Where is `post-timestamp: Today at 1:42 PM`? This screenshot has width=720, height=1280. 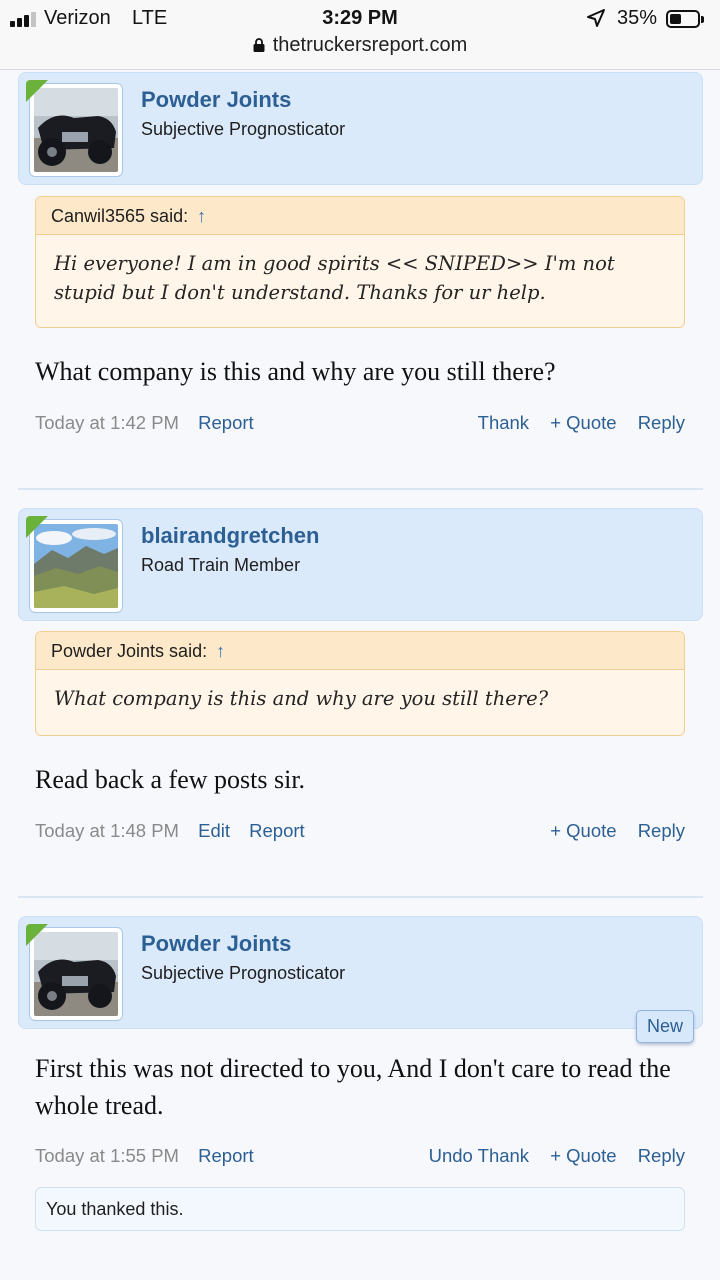 post-timestamp: Today at 1:42 PM is located at coordinates (107, 422).